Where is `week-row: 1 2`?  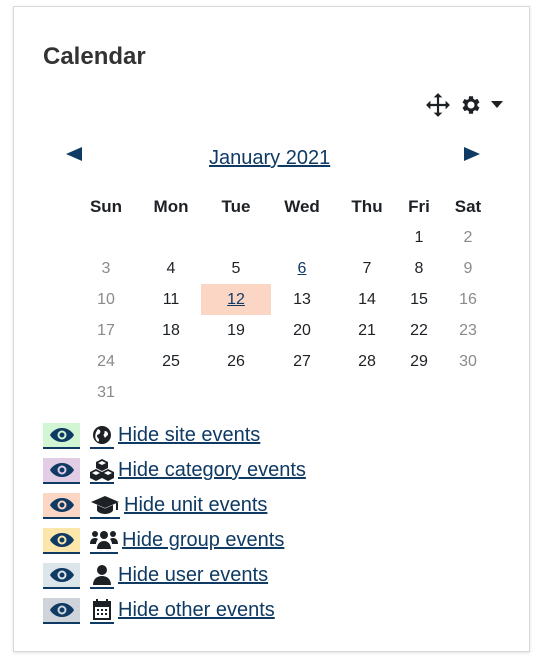 week-row: 1 2 is located at coordinates (285, 237).